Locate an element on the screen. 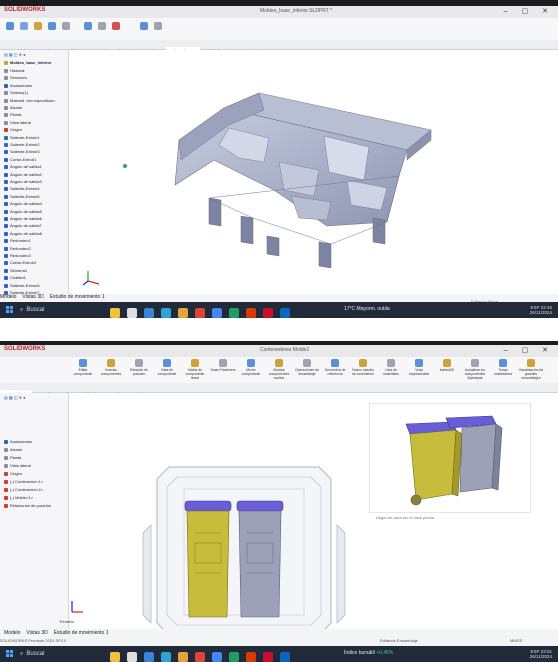 This screenshot has height=662, width=558. tree-item: Ángulo de salida3 is located at coordinates (23, 181).